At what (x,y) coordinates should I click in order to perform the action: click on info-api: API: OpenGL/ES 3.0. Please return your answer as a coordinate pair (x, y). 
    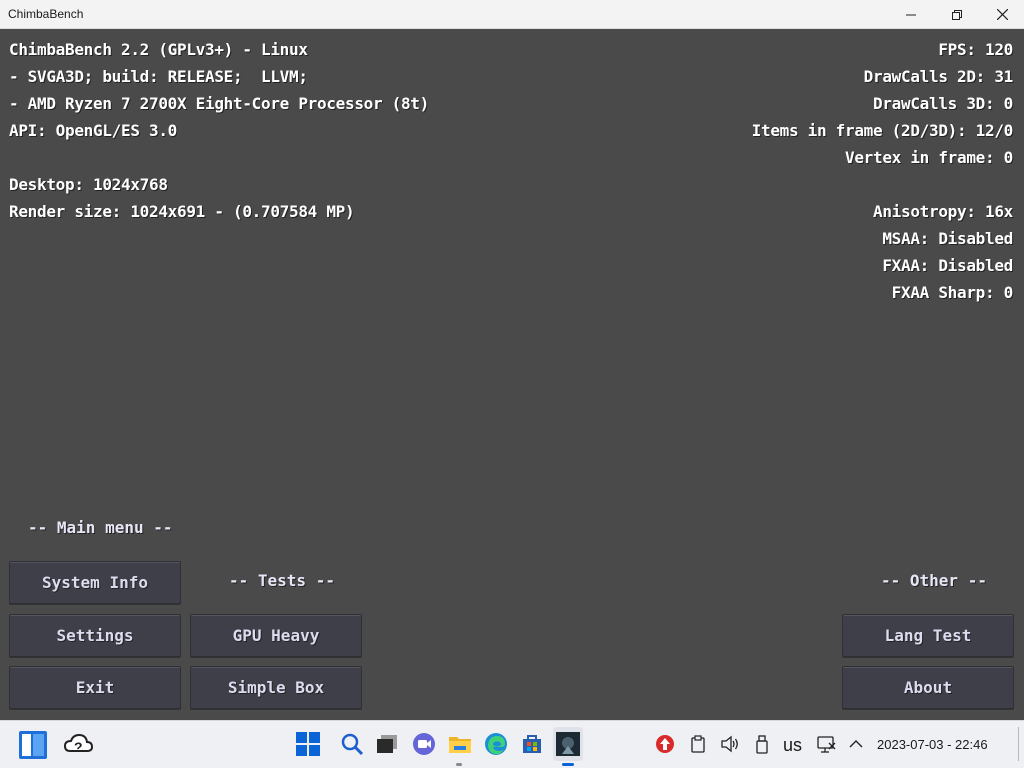
    Looking at the image, I should click on (93, 130).